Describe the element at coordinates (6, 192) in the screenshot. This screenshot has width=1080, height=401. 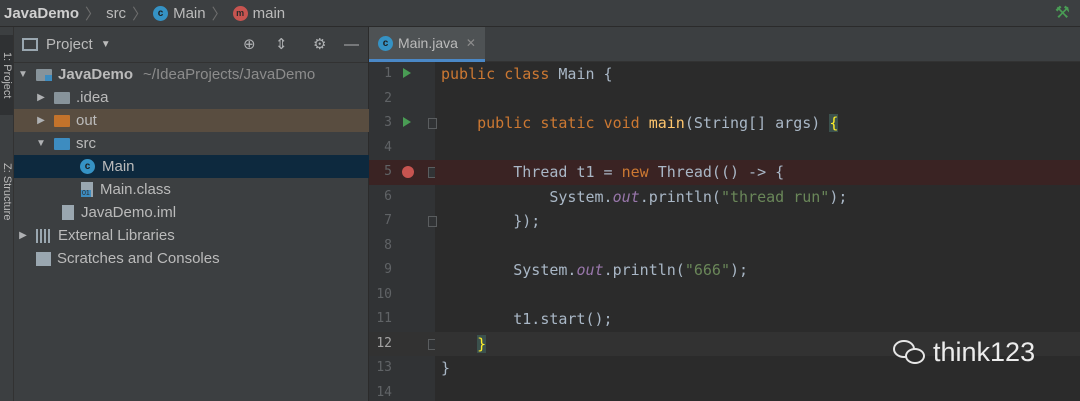
I see `tab-structure: Z: Structure` at that location.